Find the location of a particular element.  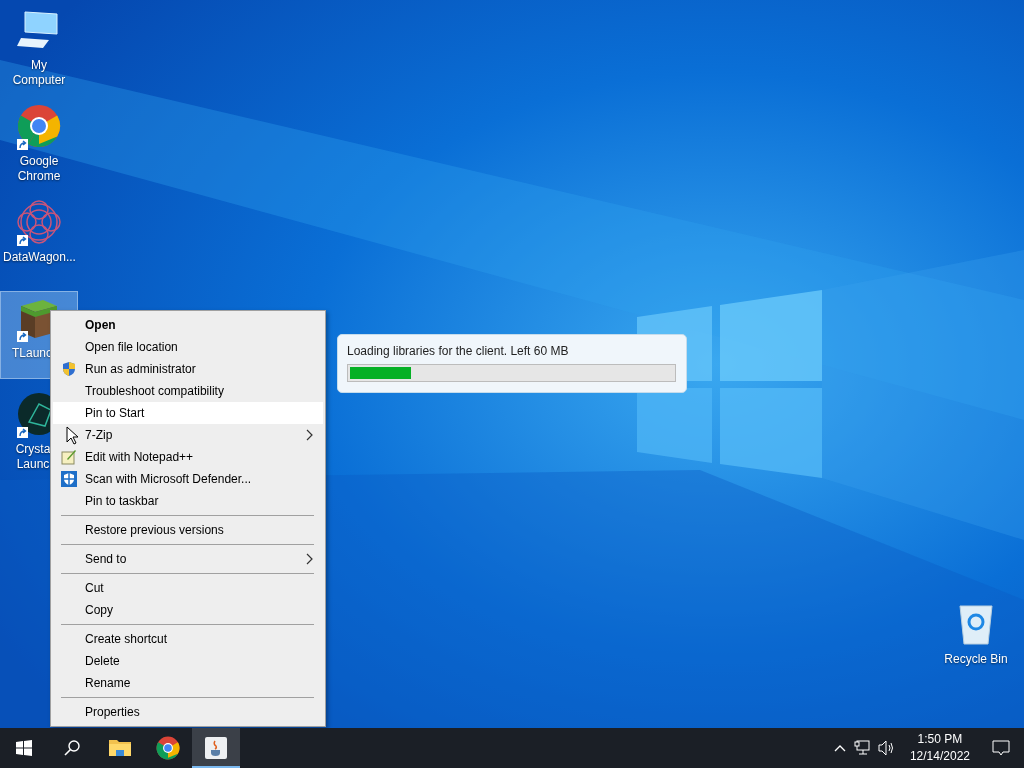

menu-item: 7-Zip is located at coordinates (188, 435).